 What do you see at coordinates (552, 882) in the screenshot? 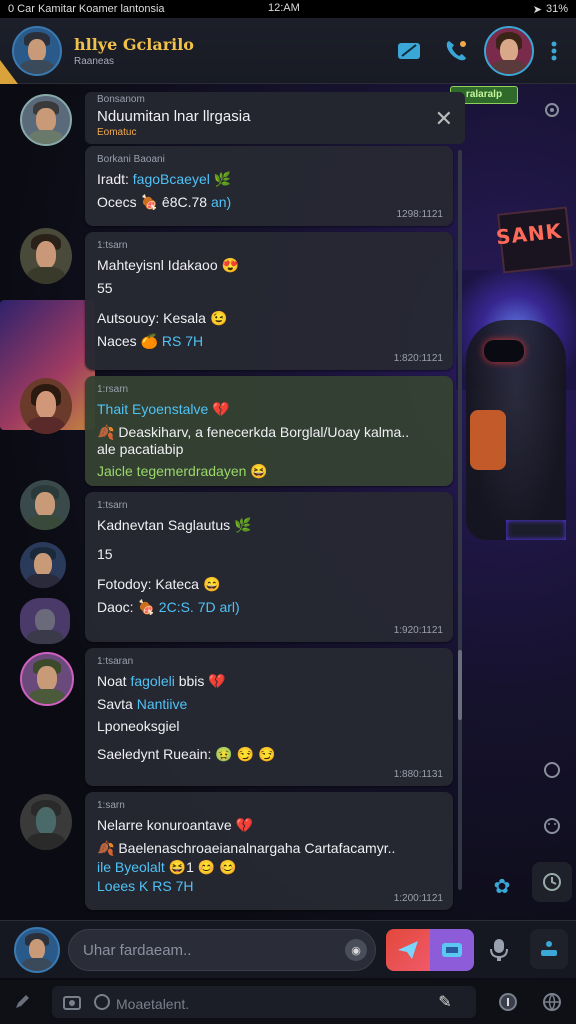
I see `clock-icon` at bounding box center [552, 882].